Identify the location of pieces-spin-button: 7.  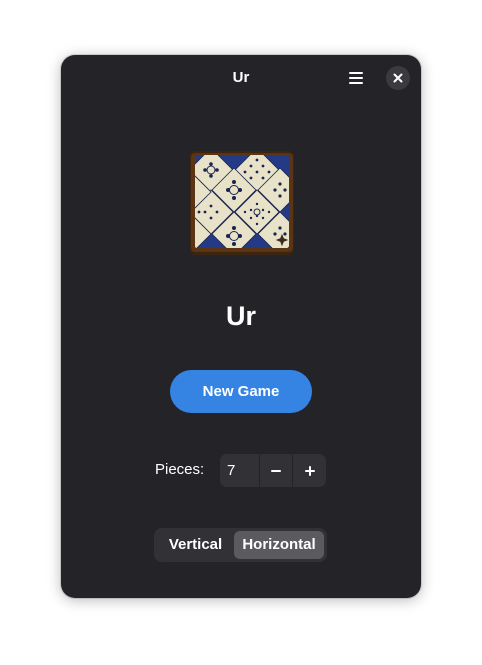
(273, 470).